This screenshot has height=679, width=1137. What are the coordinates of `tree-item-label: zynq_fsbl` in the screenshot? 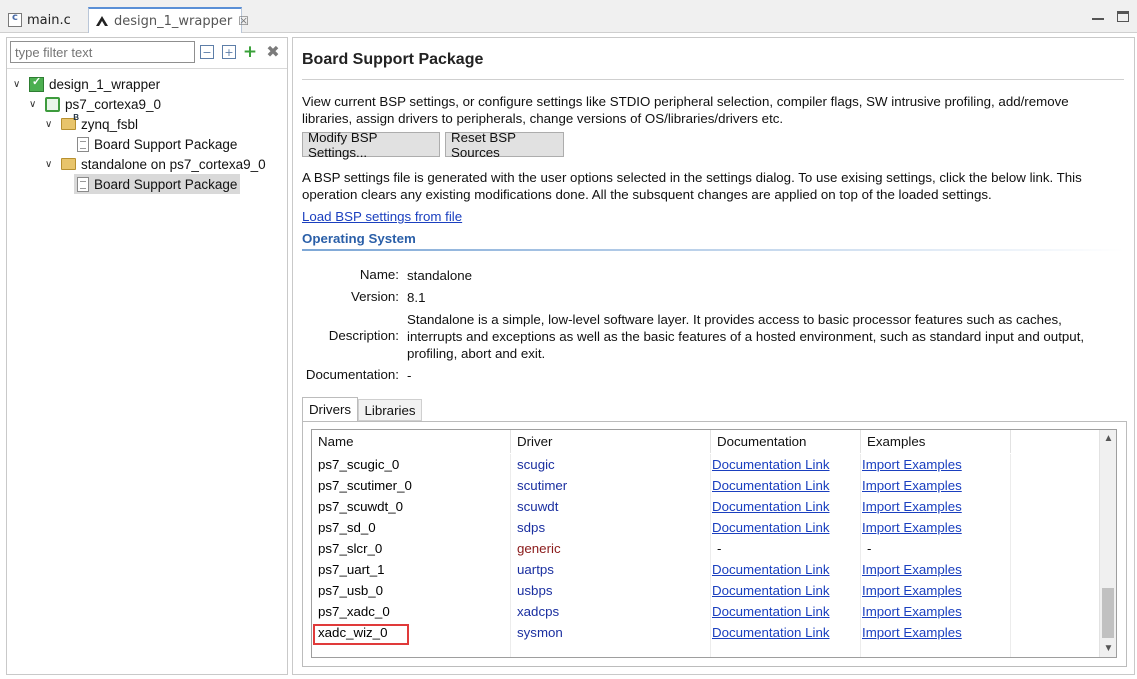 It's located at (110, 124).